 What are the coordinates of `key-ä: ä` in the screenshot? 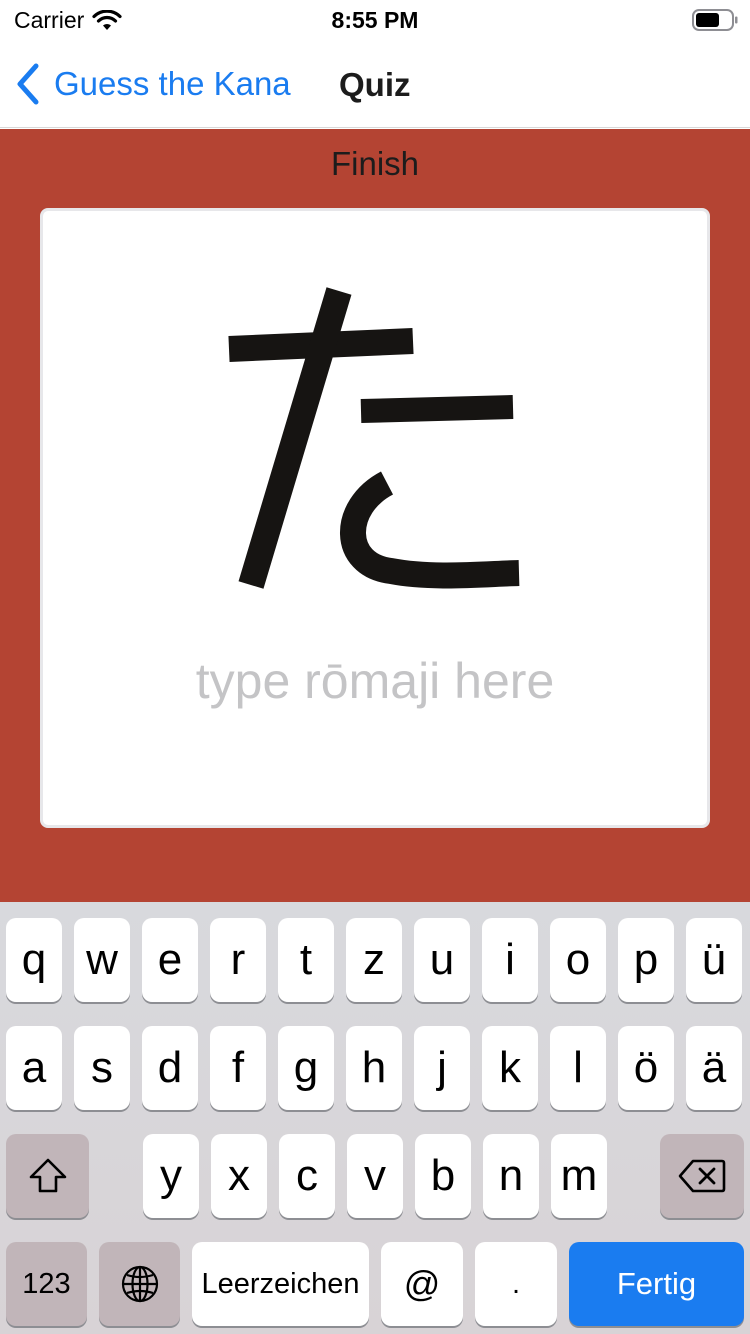 It's located at (714, 1068).